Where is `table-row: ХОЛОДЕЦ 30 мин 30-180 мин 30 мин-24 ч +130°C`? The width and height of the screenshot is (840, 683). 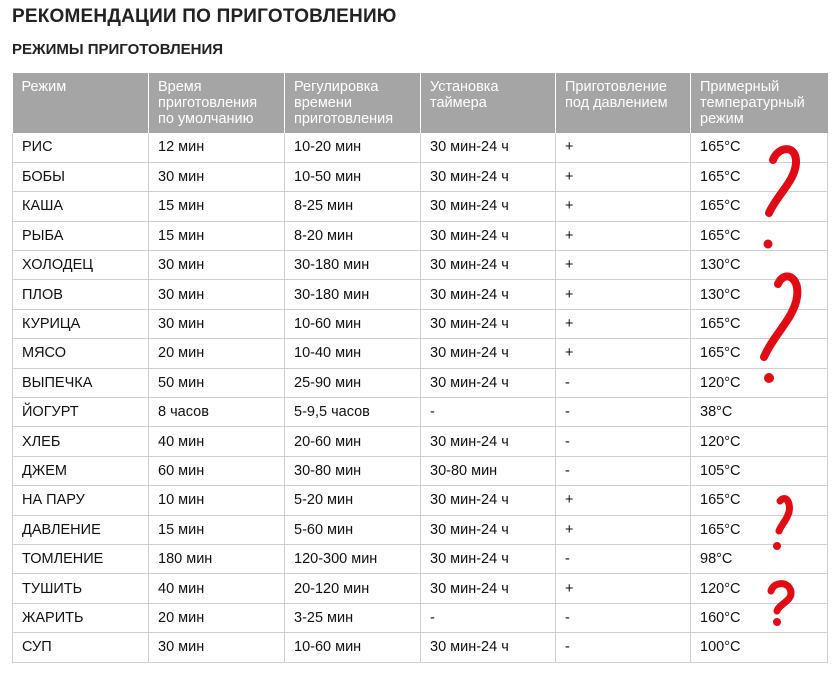
table-row: ХОЛОДЕЦ 30 мин 30-180 мин 30 мин-24 ч +130°C is located at coordinates (420, 265).